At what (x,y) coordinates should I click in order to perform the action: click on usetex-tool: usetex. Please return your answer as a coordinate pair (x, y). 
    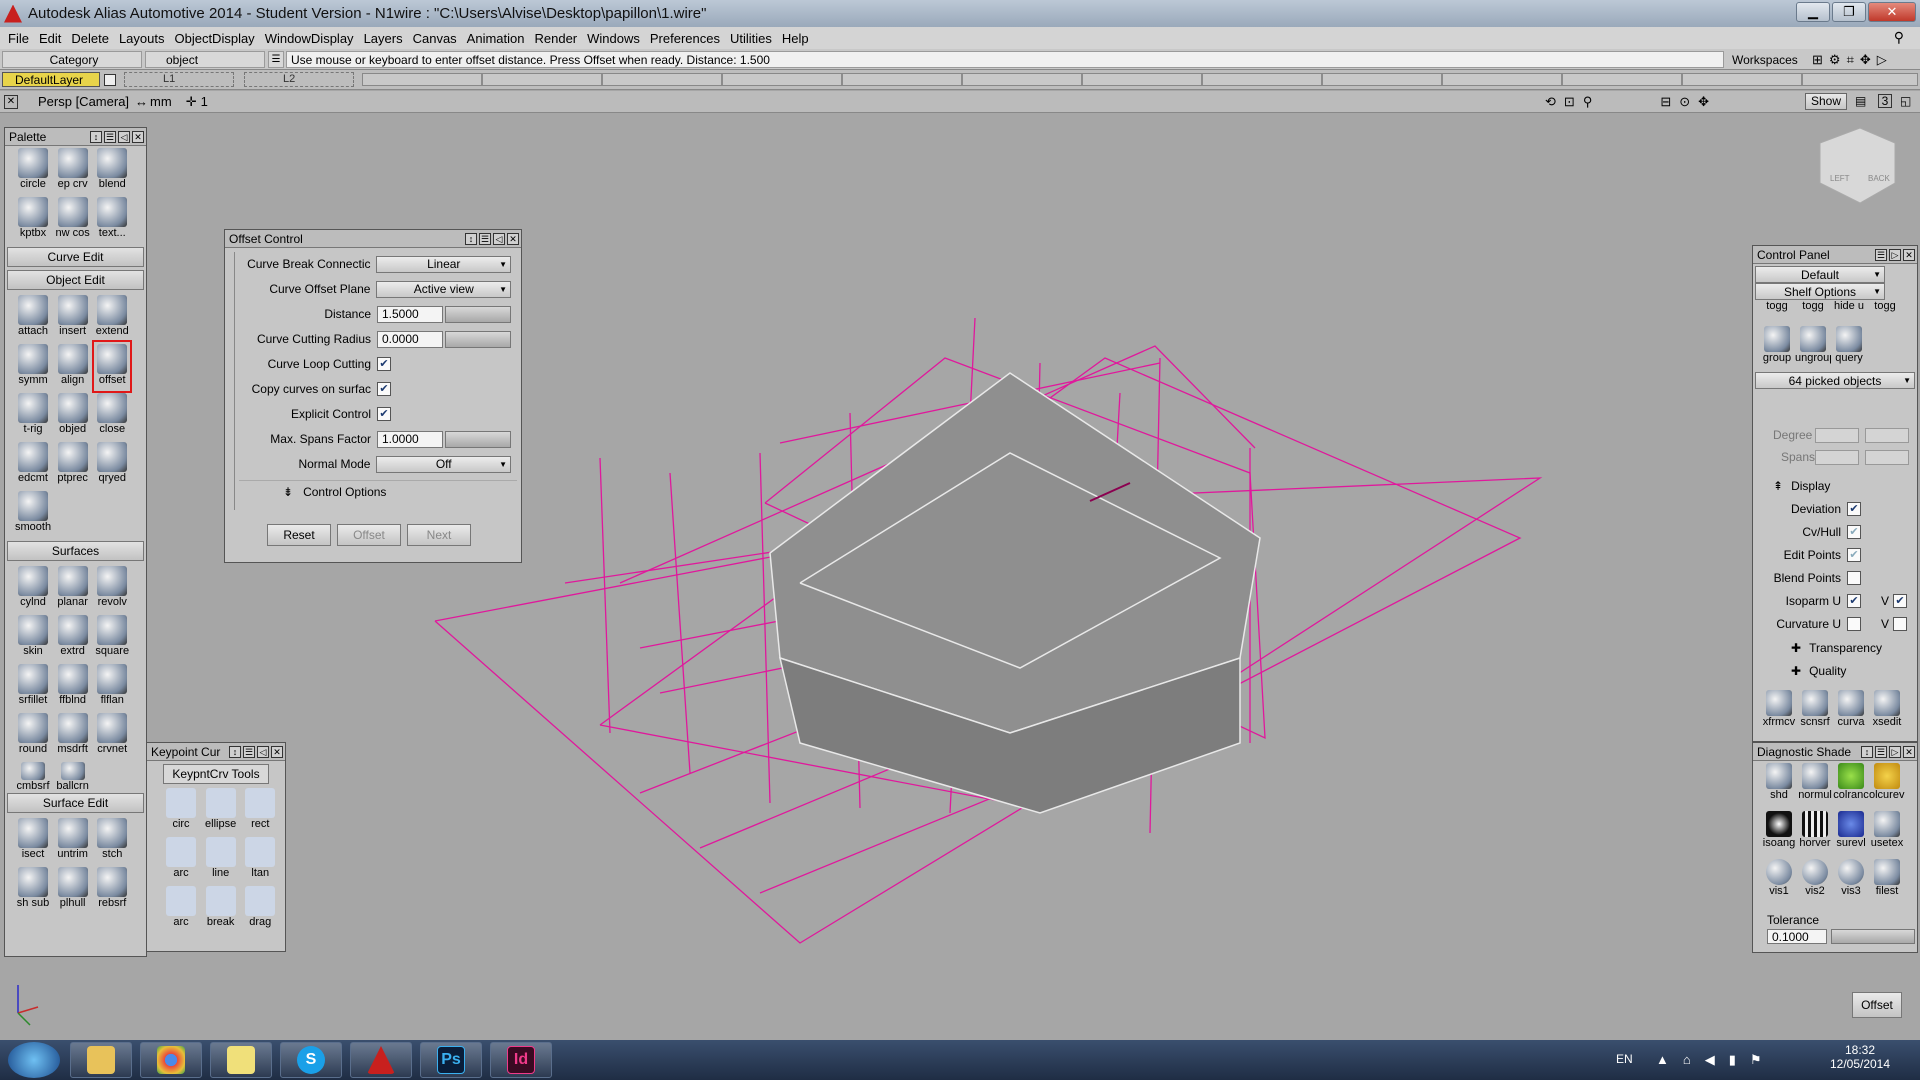
    Looking at the image, I should click on (1887, 833).